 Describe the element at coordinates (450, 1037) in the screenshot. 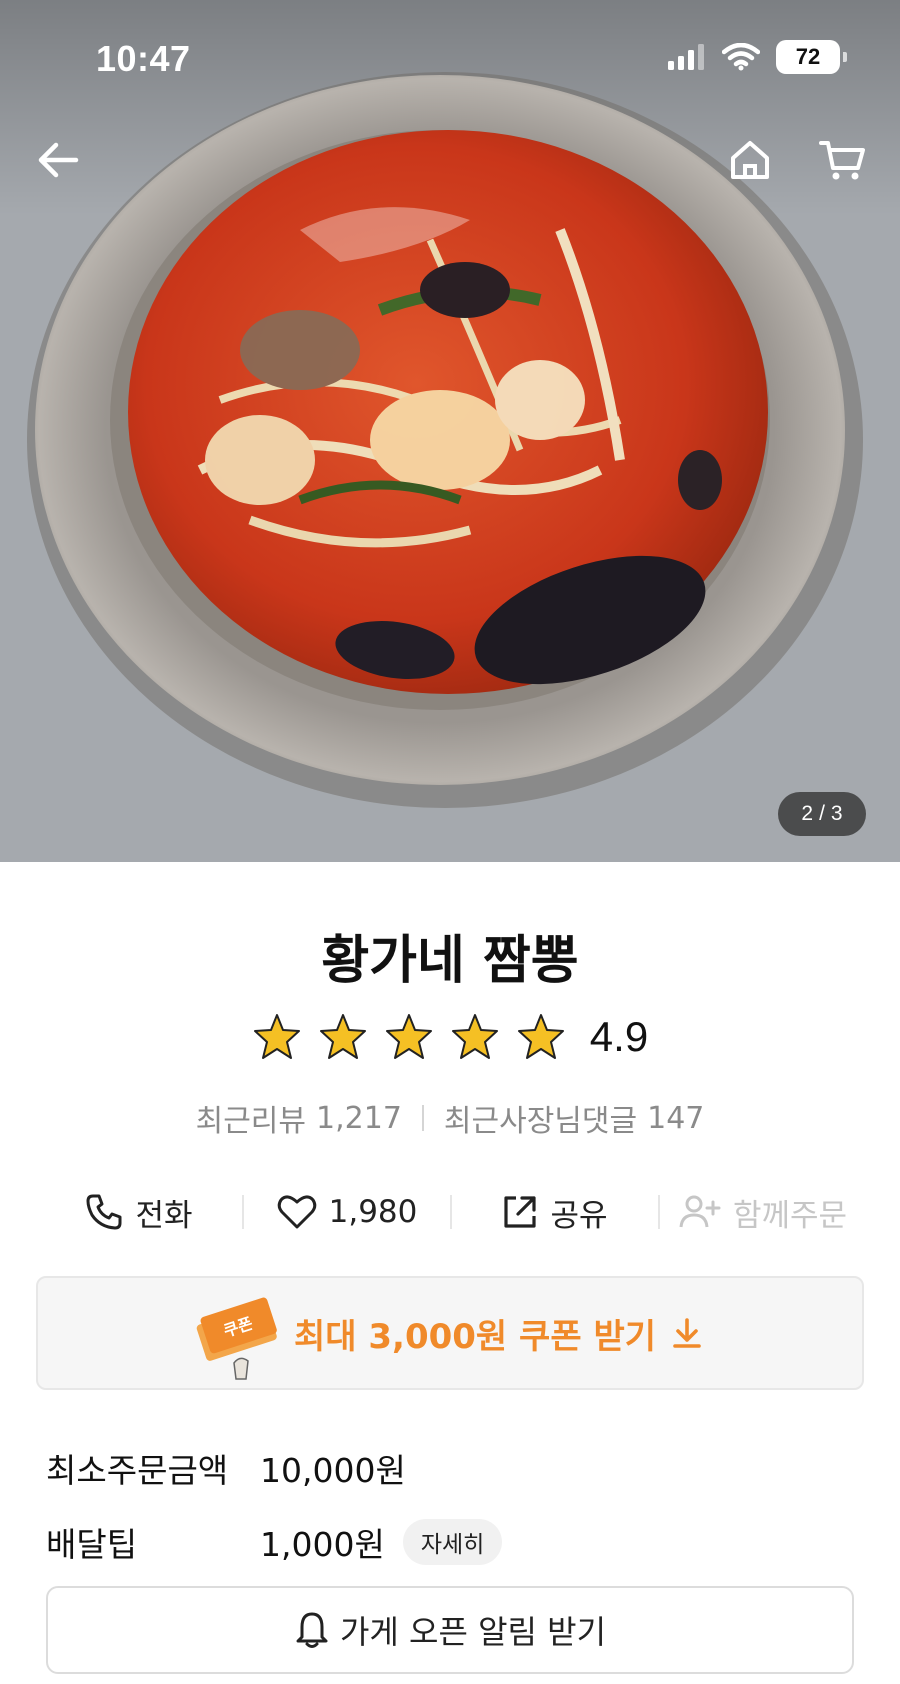

I see `rating-row: 4.9` at that location.